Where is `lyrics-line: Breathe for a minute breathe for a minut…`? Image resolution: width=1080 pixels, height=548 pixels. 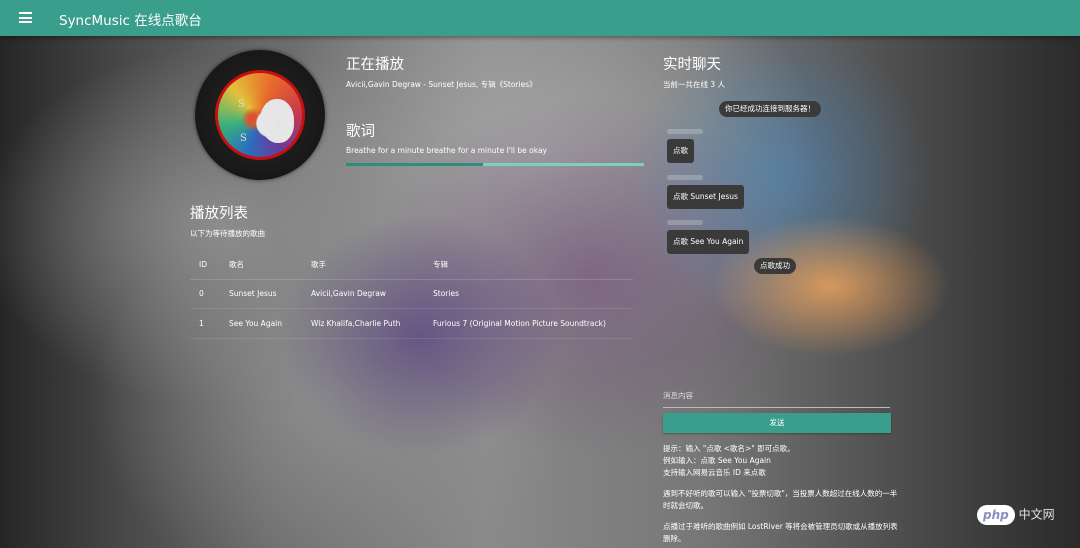 lyrics-line: Breathe for a minute breathe for a minut… is located at coordinates (446, 150).